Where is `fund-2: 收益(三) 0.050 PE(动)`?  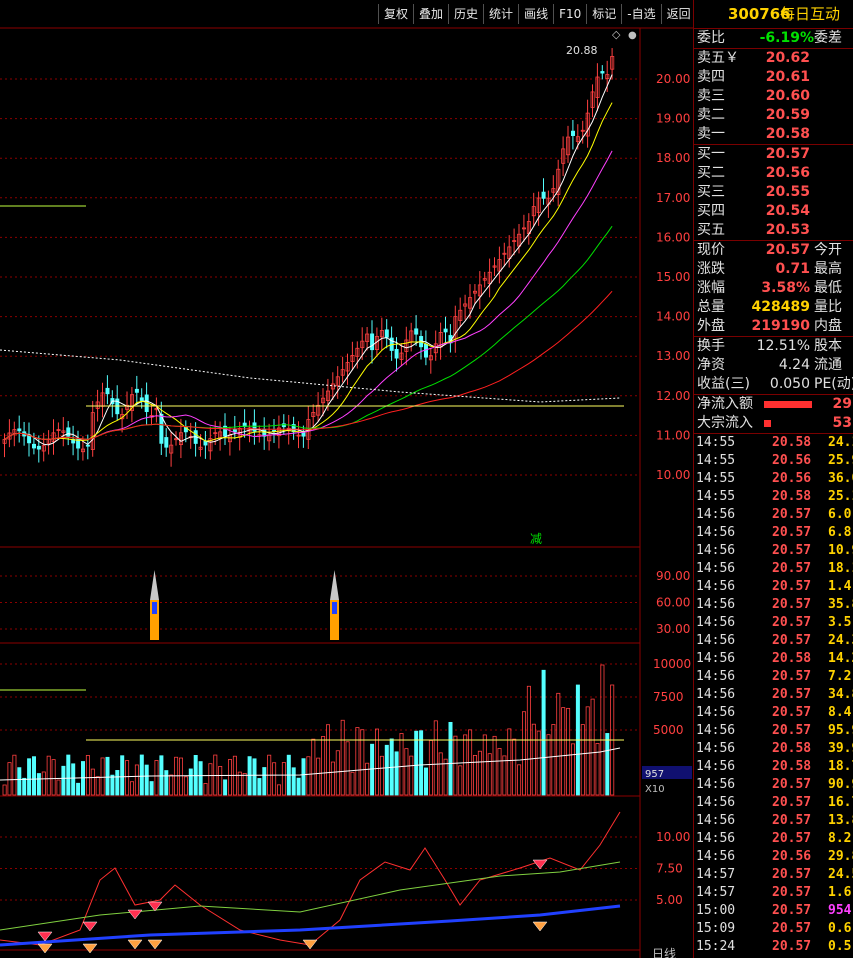
fund-2: 收益(三) 0.050 PE(动) is located at coordinates (773, 384).